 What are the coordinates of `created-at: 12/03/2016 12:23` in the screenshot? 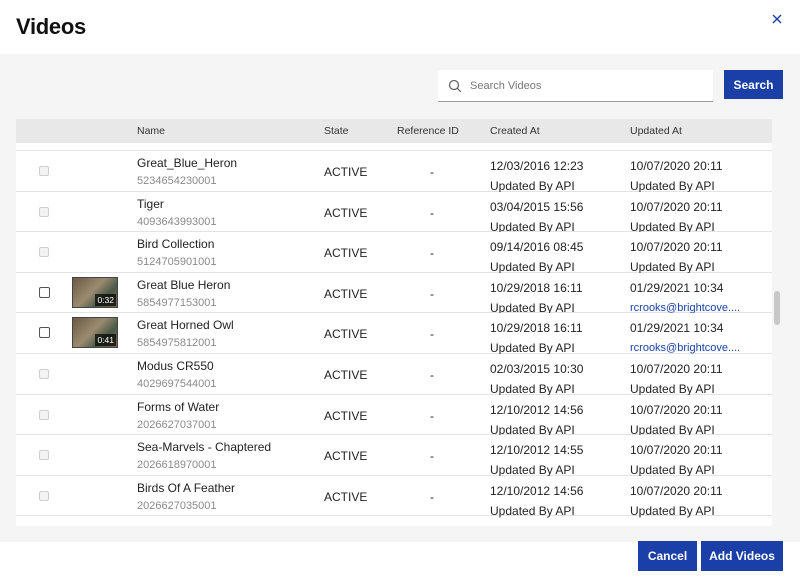 It's located at (537, 166).